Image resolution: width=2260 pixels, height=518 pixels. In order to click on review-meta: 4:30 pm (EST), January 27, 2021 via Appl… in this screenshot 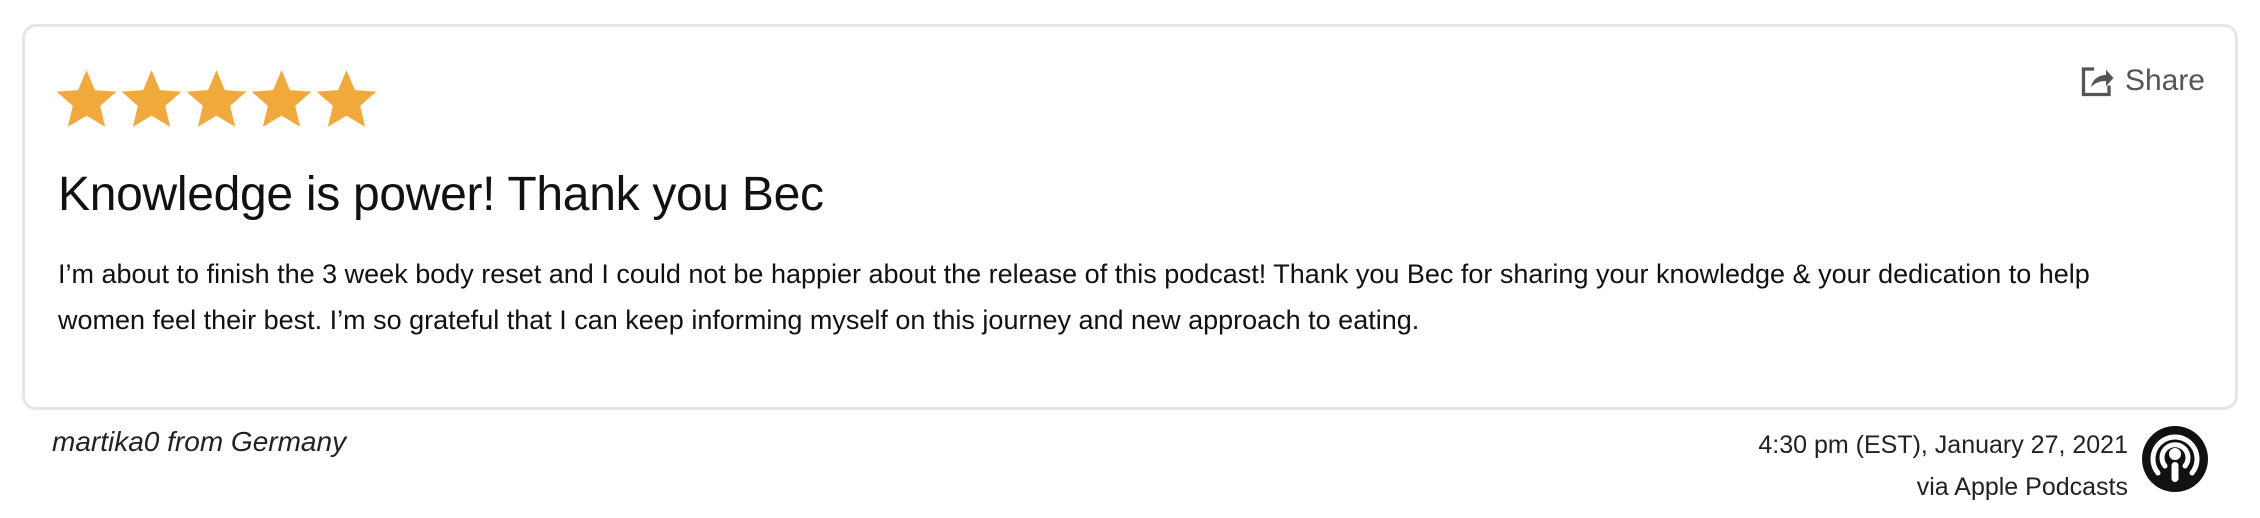, I will do `click(1943, 466)`.